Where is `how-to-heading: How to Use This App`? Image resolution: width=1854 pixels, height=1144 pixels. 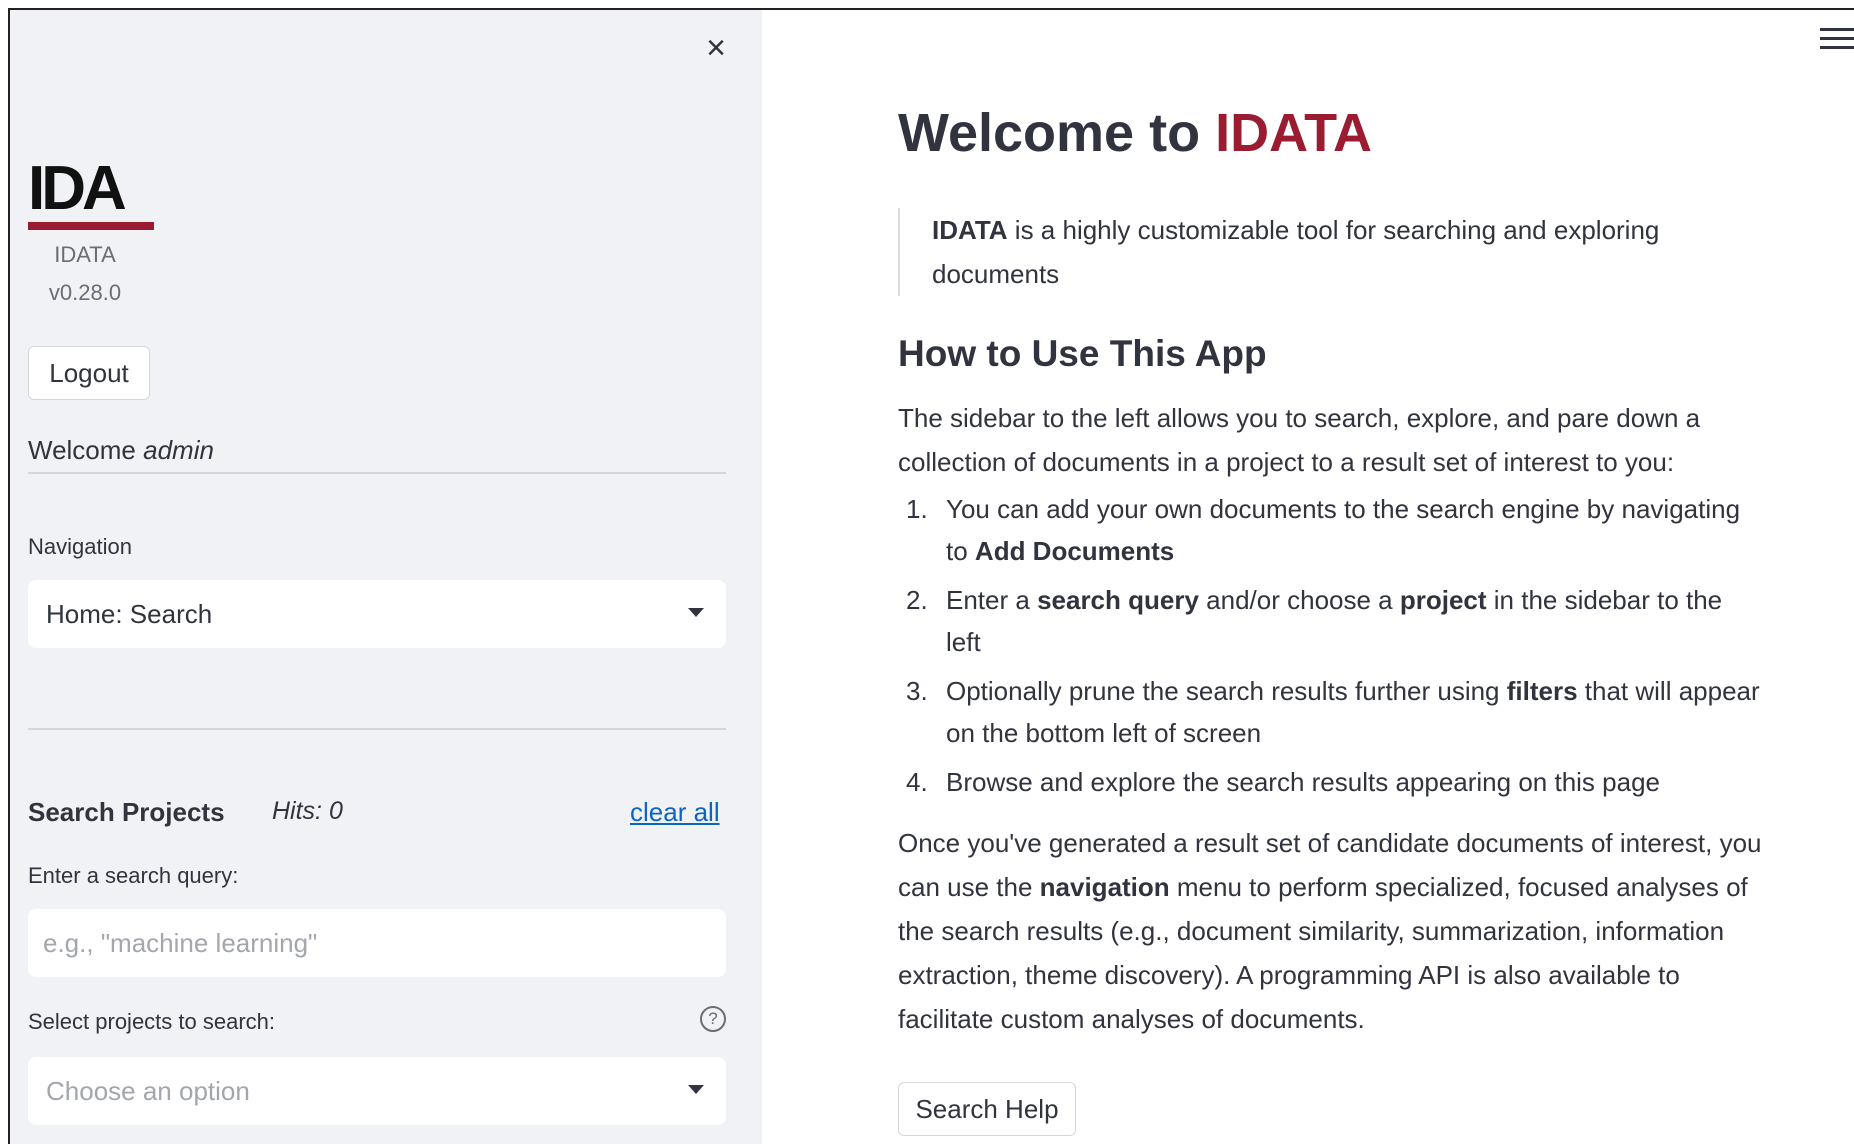 how-to-heading: How to Use This App is located at coordinates (1082, 353).